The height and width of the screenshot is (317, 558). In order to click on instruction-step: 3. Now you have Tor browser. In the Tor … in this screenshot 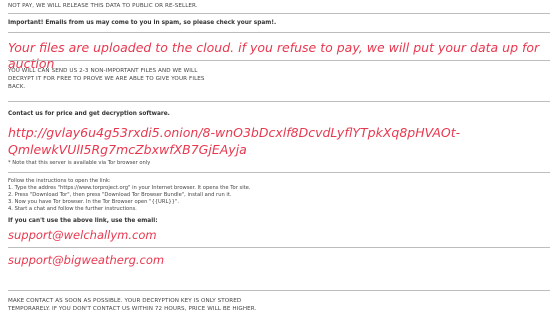, I will do `click(93, 202)`.